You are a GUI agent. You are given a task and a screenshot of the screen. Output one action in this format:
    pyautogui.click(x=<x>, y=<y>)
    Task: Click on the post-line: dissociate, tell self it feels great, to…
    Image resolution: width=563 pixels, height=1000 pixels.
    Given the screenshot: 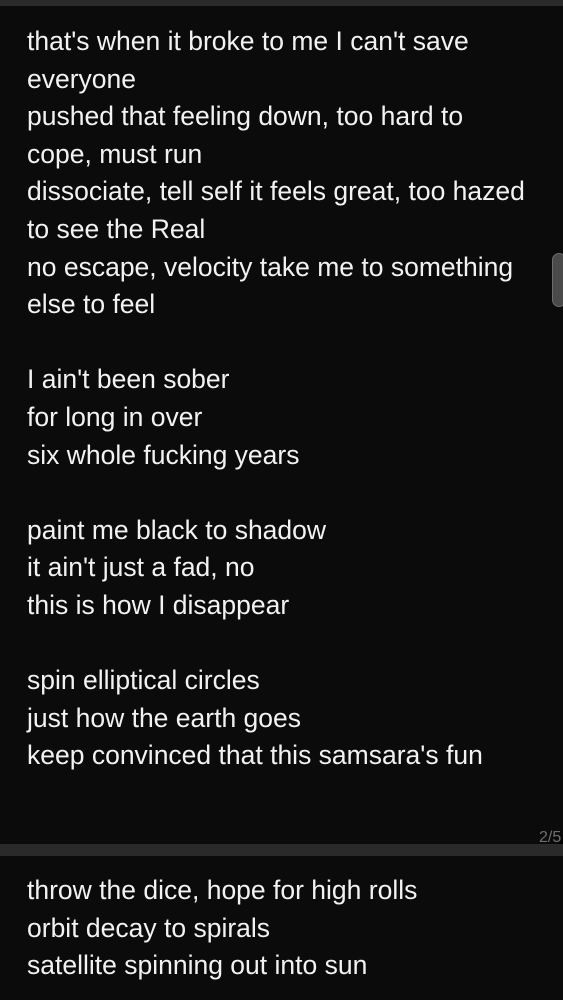 What is the action you would take?
    pyautogui.click(x=276, y=191)
    